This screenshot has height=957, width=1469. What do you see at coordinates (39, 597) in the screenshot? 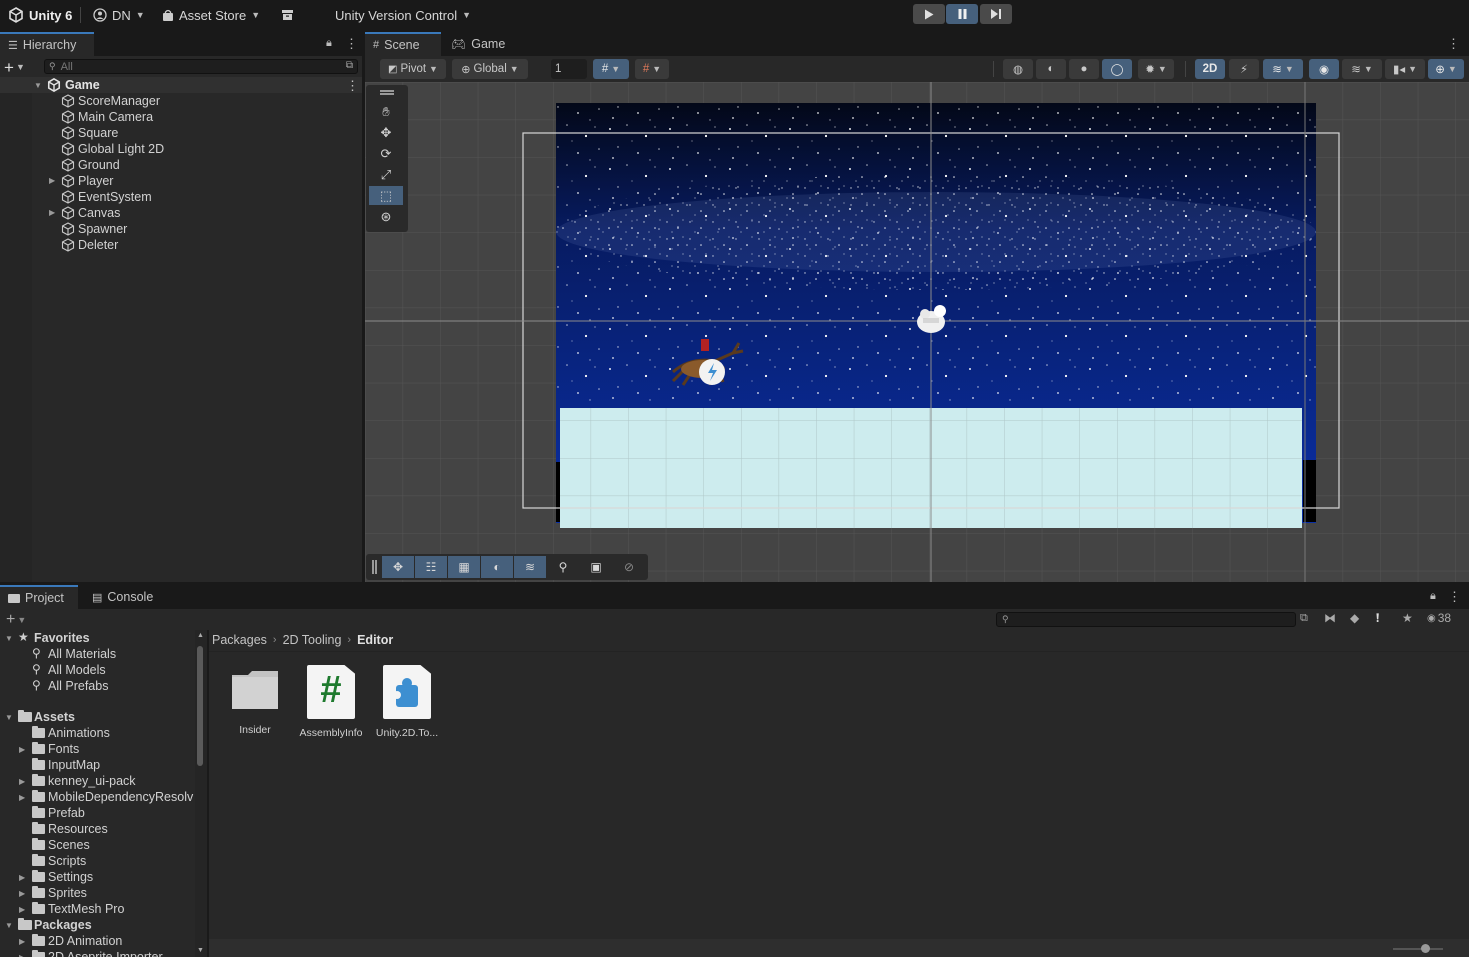
I see `tab-project: Project` at bounding box center [39, 597].